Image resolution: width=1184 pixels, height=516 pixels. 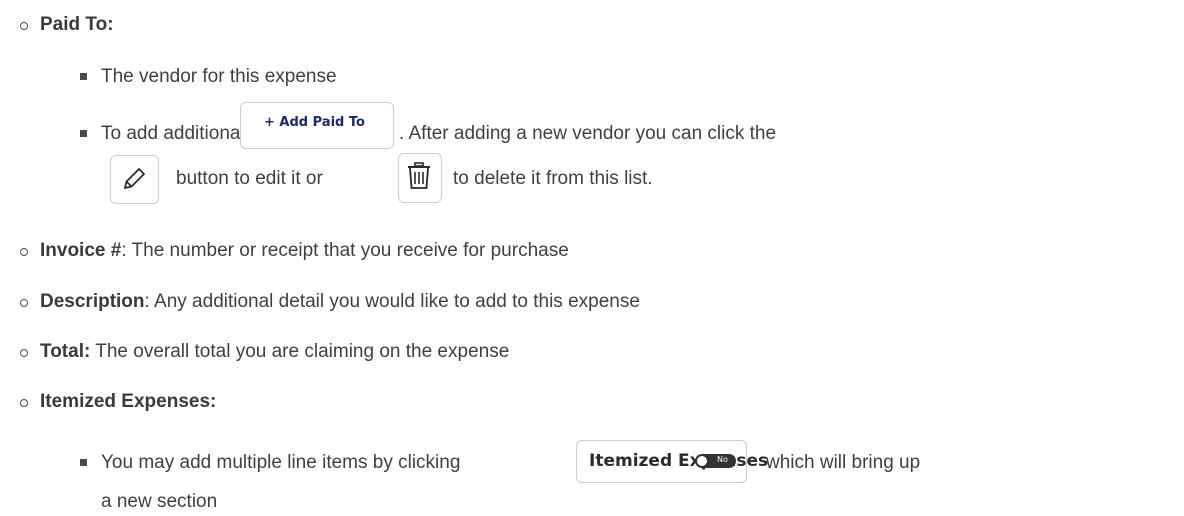 I want to click on toggle-text: No, so click(x=722, y=459).